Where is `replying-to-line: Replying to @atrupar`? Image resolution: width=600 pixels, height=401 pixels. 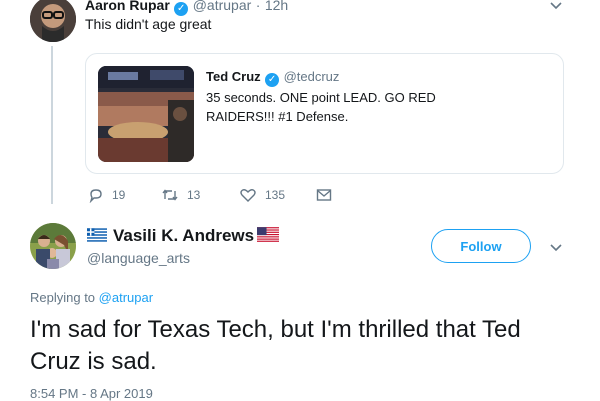
replying-to-line: Replying to @atrupar is located at coordinates (91, 297).